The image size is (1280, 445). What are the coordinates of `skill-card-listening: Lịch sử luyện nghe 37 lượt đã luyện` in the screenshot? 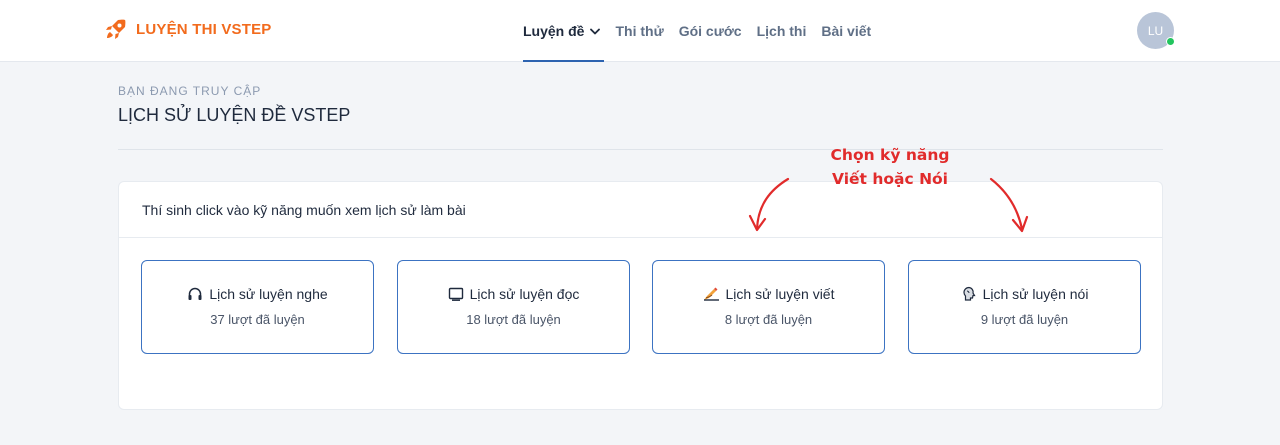 It's located at (257, 307).